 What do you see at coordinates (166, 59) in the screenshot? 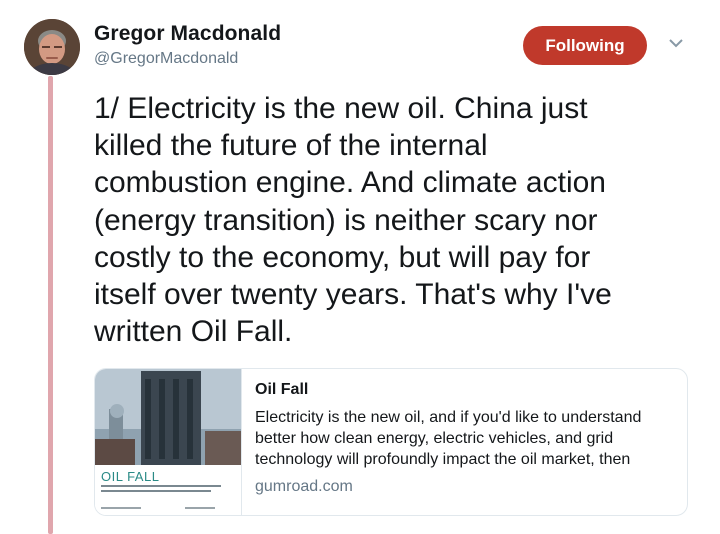
I see `author-handle: @GregorMacdonald` at bounding box center [166, 59].